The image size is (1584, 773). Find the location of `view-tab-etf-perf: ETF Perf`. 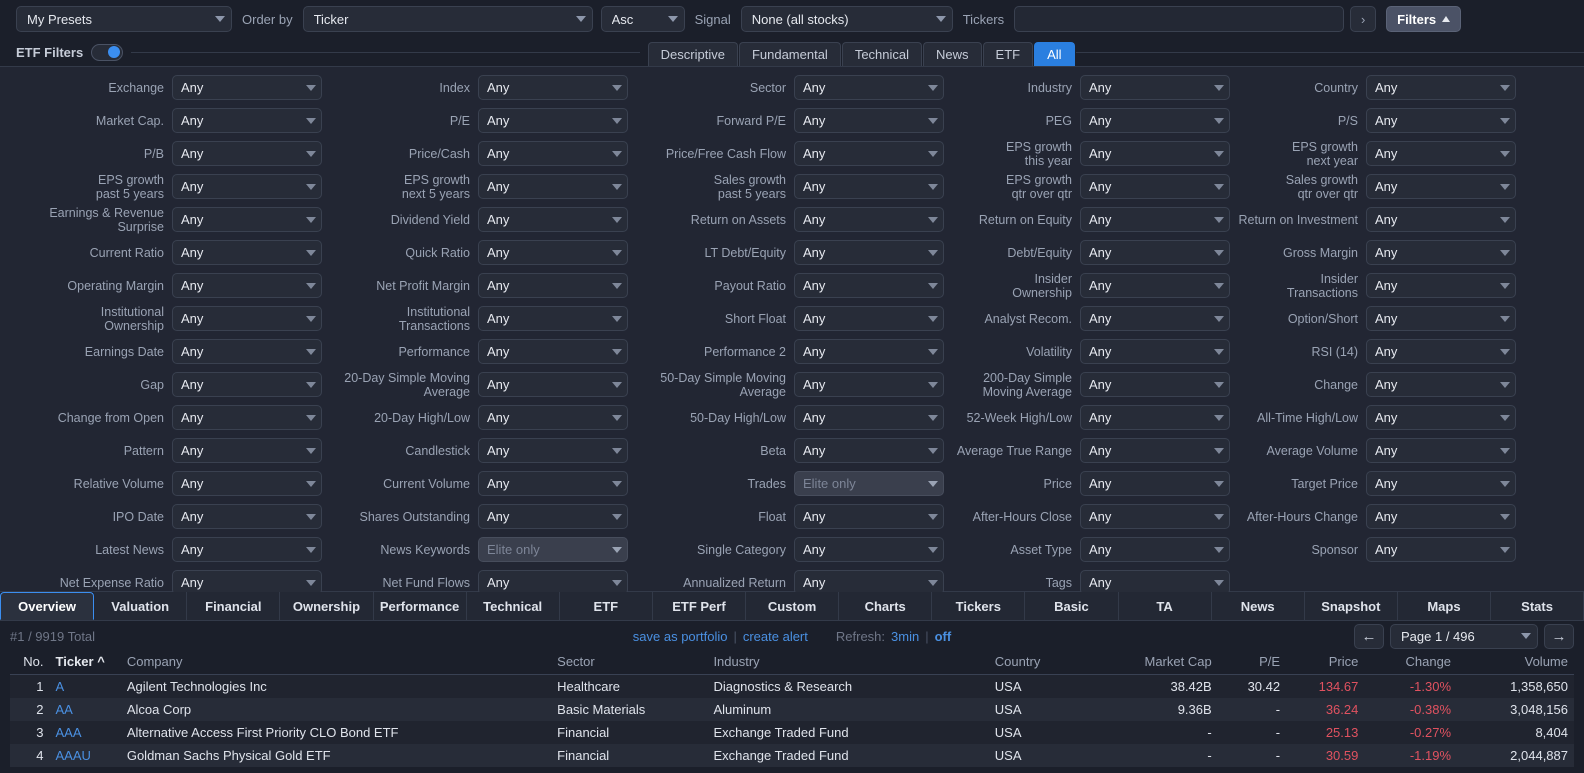

view-tab-etf-perf: ETF Perf is located at coordinates (699, 606).